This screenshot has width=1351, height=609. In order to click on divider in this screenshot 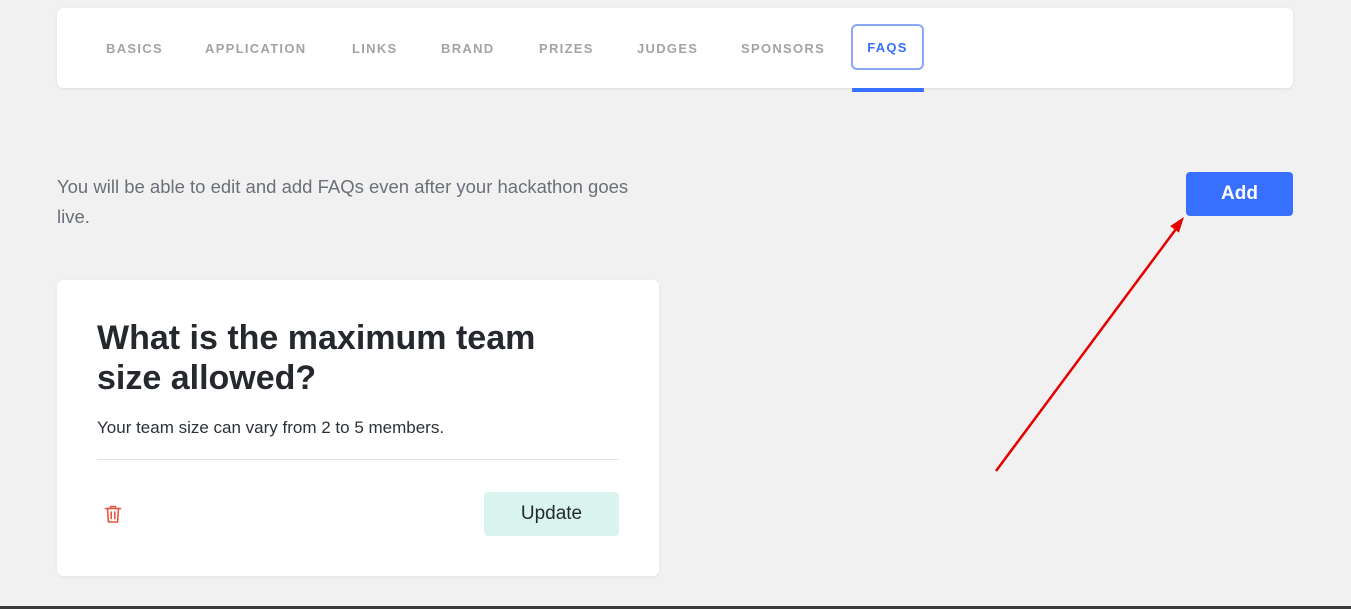, I will do `click(358, 459)`.